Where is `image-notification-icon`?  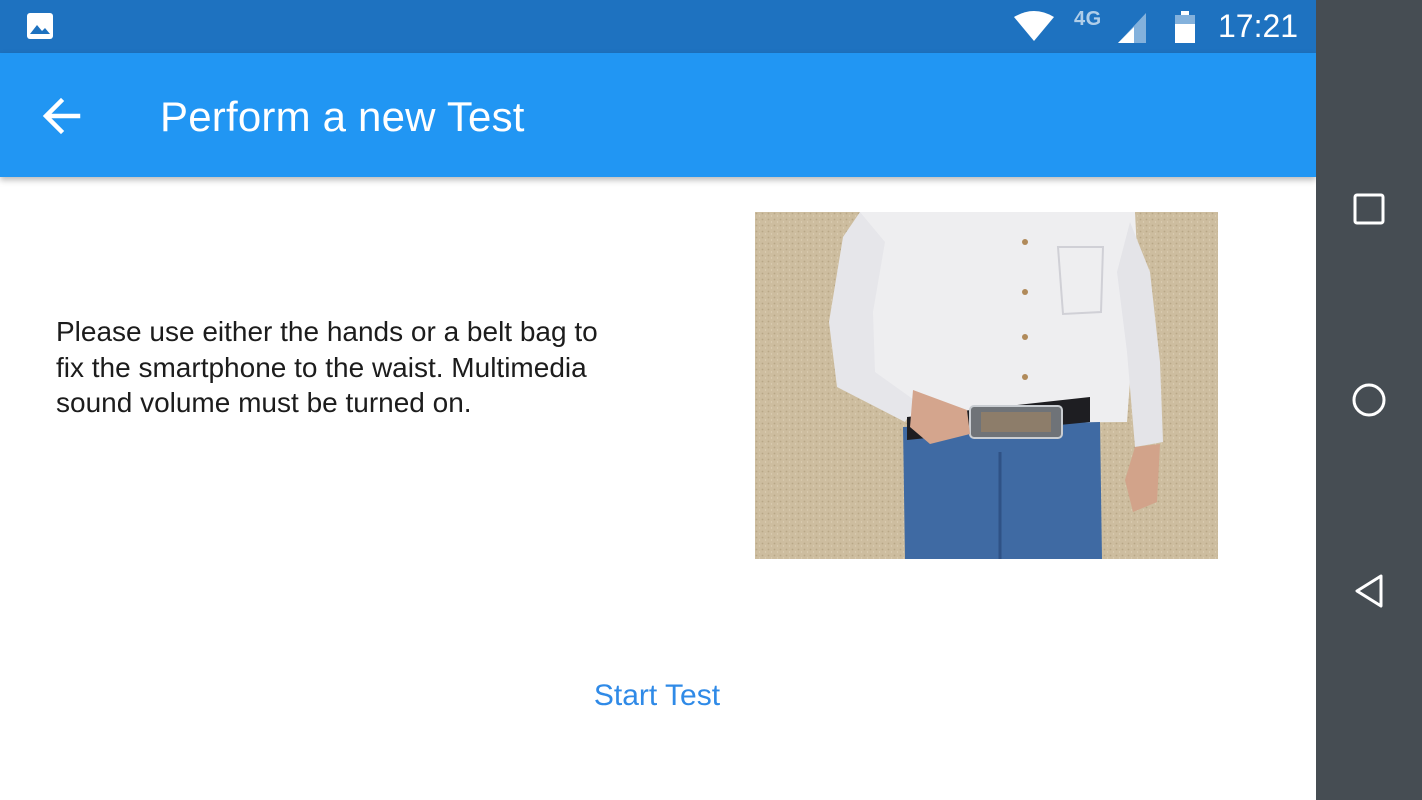 image-notification-icon is located at coordinates (40, 26).